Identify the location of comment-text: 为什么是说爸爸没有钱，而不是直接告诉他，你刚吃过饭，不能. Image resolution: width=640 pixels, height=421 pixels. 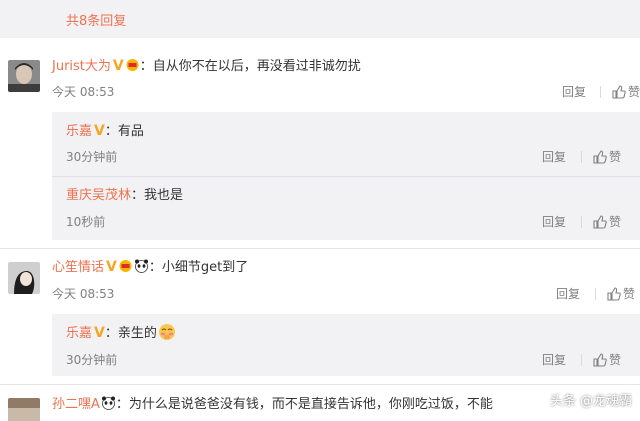
(310, 404).